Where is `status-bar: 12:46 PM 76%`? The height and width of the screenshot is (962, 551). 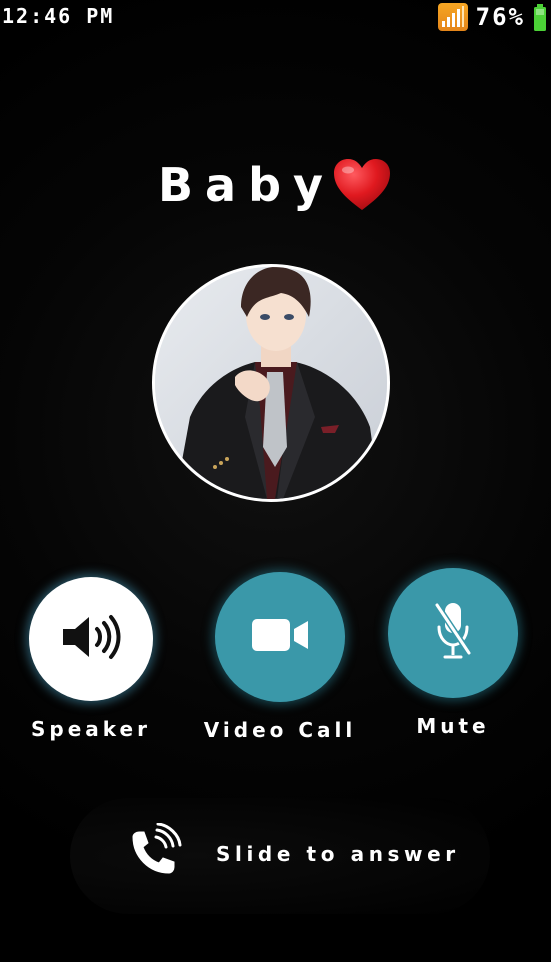 status-bar: 12:46 PM 76% is located at coordinates (275, 17).